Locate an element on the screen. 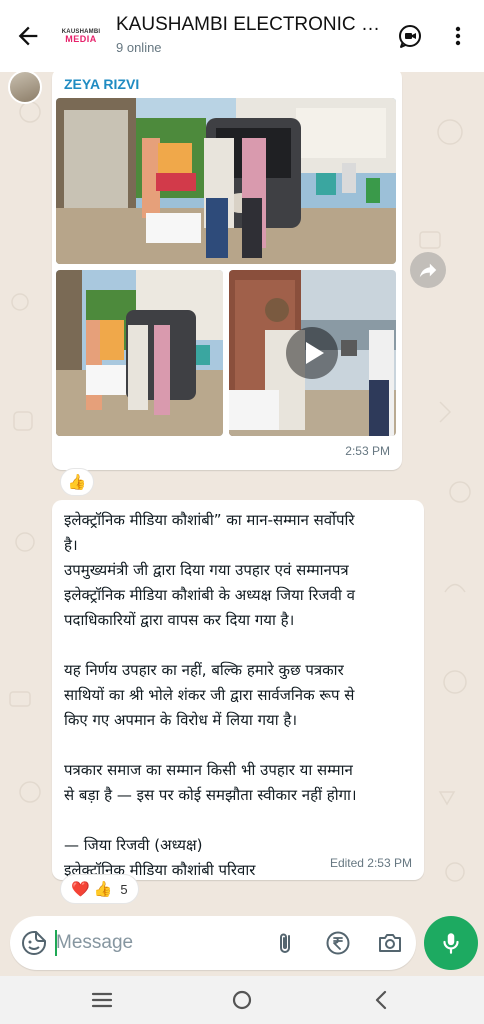 This screenshot has width=484, height=1024. chat-title-area: KAUSHAMBI ELECTRONIC M... 9 online is located at coordinates (251, 34).